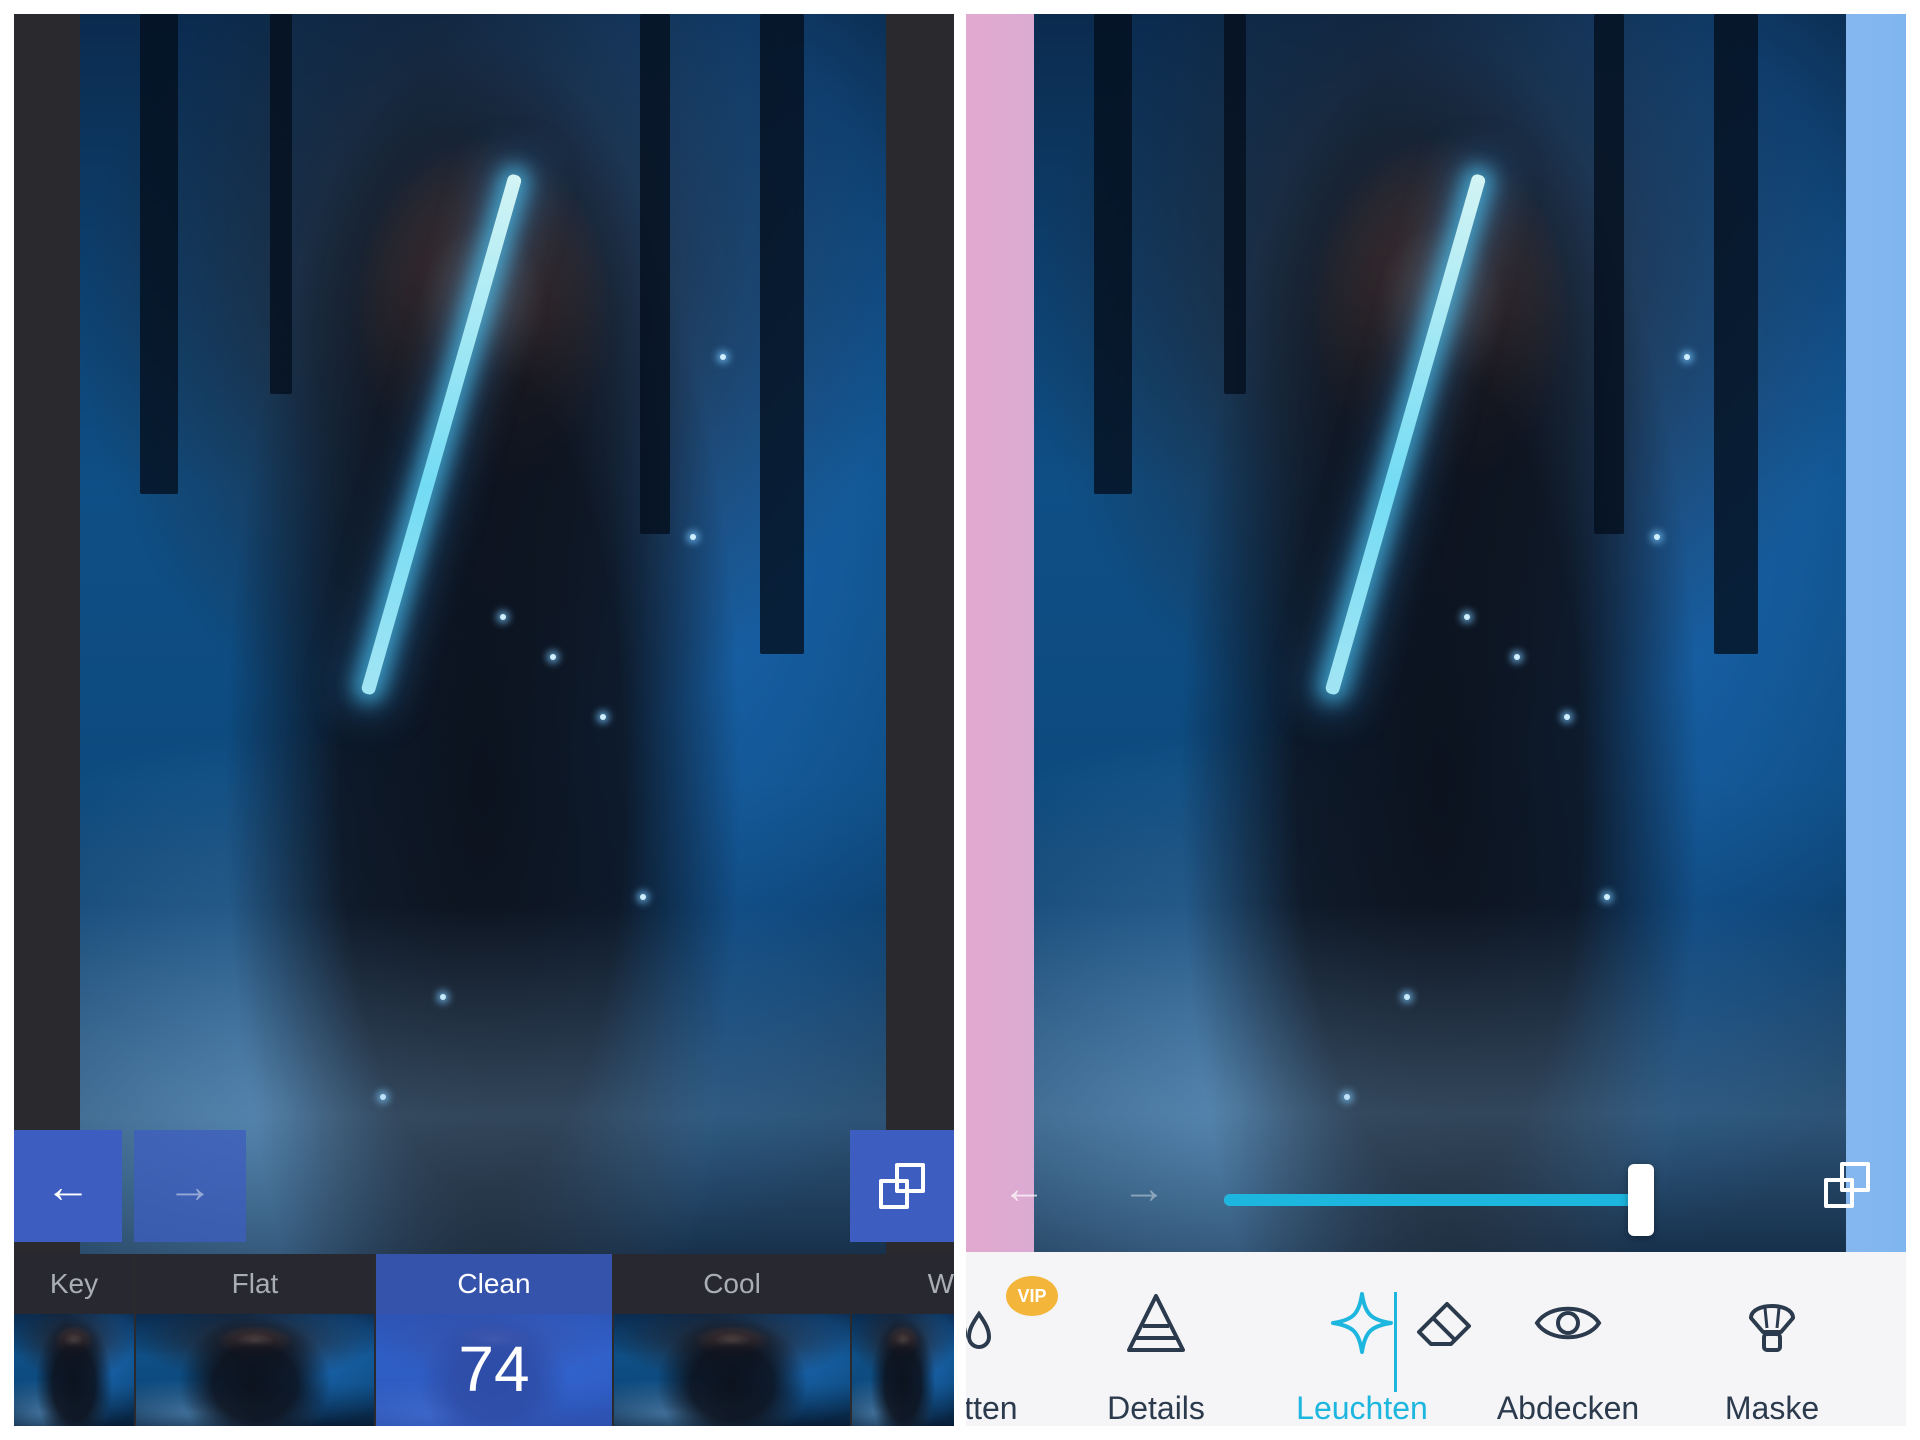 This screenshot has width=1920, height=1440. I want to click on tool-mask: Maske, so click(1772, 1339).